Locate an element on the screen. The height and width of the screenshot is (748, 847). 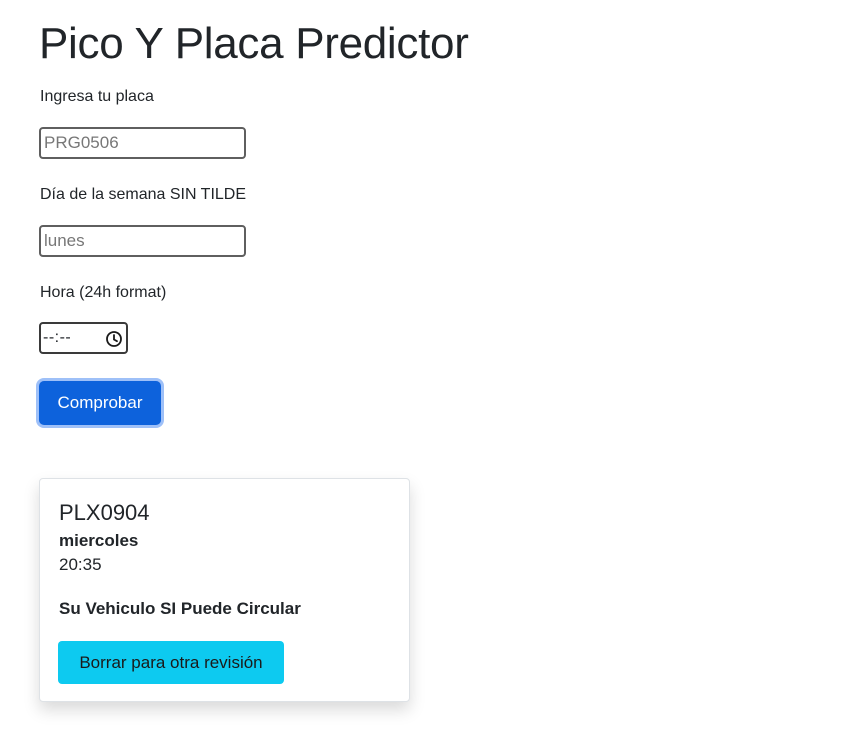
day-label: Día de la semana SIN TILDE is located at coordinates (143, 194).